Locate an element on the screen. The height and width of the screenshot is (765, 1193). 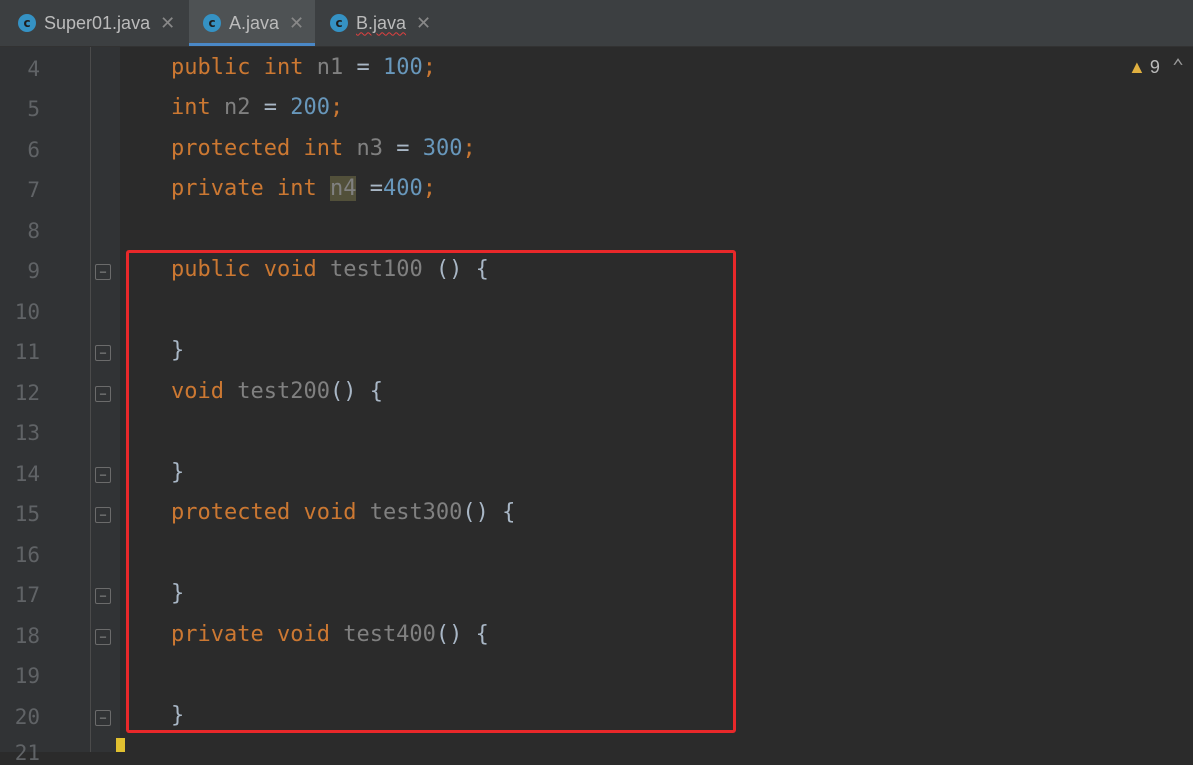
line-number: 6 is located at coordinates (33, 150).